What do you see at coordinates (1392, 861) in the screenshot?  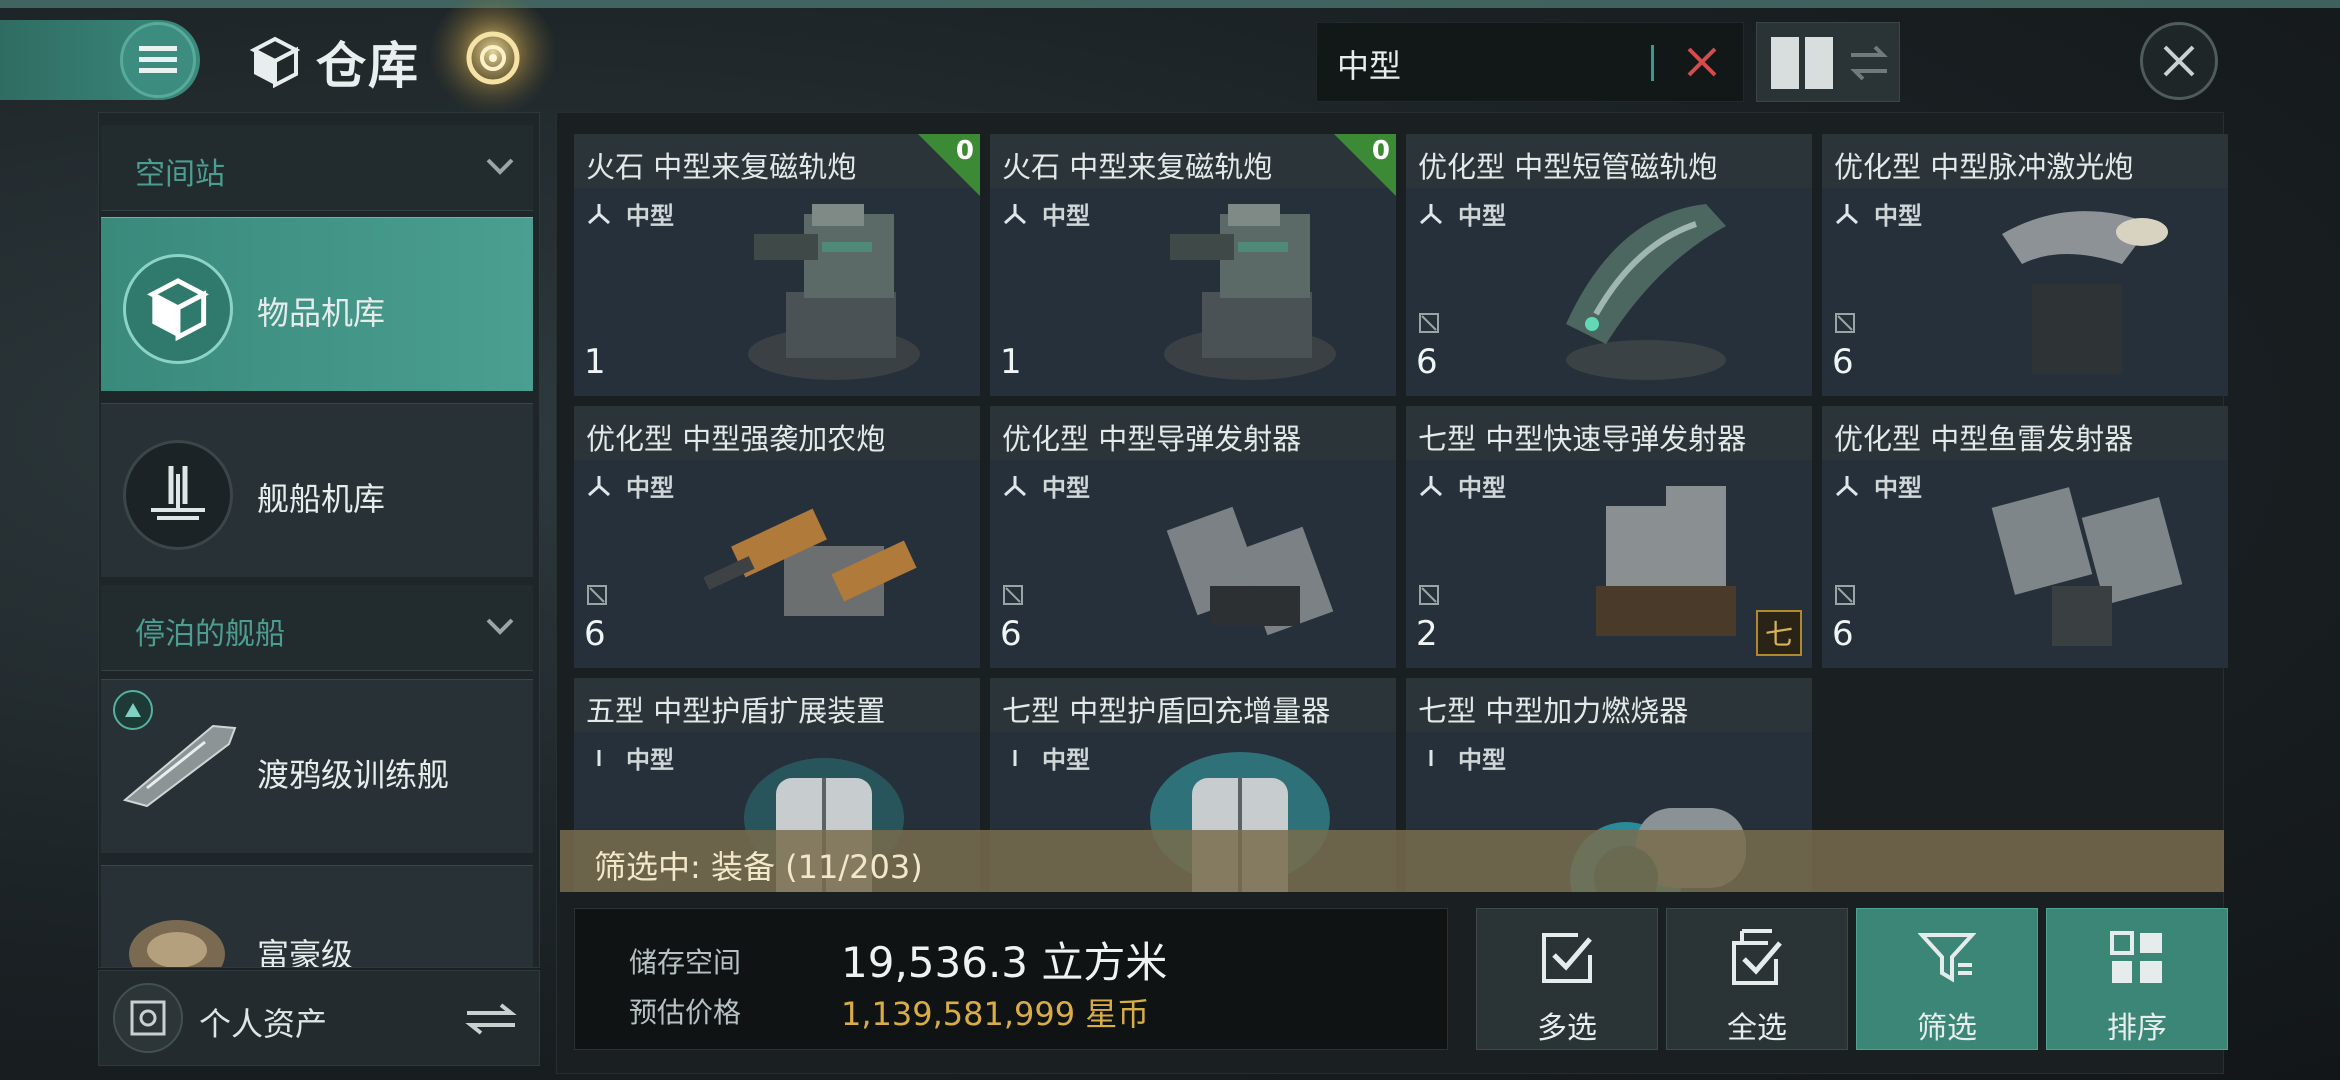 I see `filter-status-bar: 筛选中: 装备 (11/203)` at bounding box center [1392, 861].